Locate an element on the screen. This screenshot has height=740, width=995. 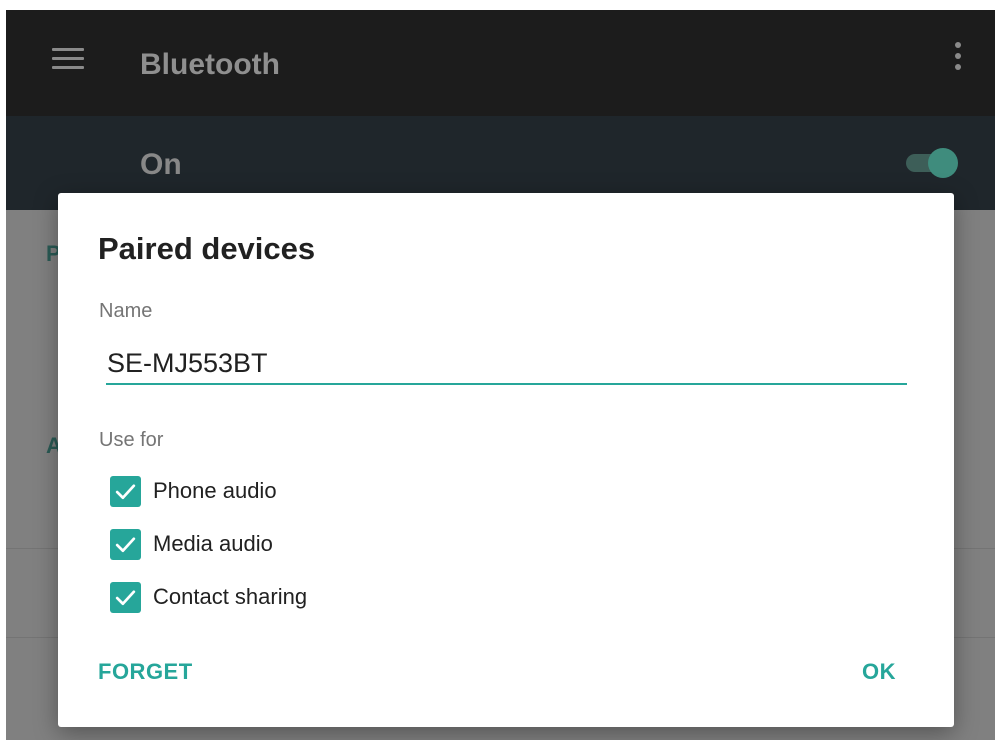
dialog-title: Paired devices is located at coordinates (207, 248).